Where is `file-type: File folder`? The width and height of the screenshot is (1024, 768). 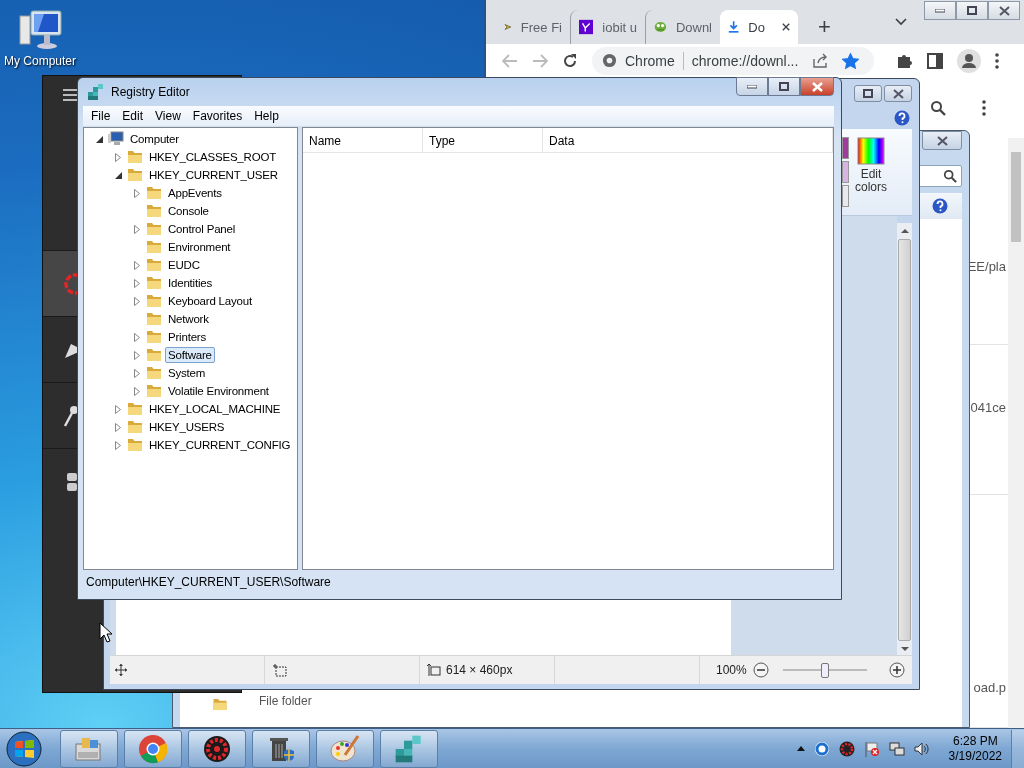 file-type: File folder is located at coordinates (285, 701).